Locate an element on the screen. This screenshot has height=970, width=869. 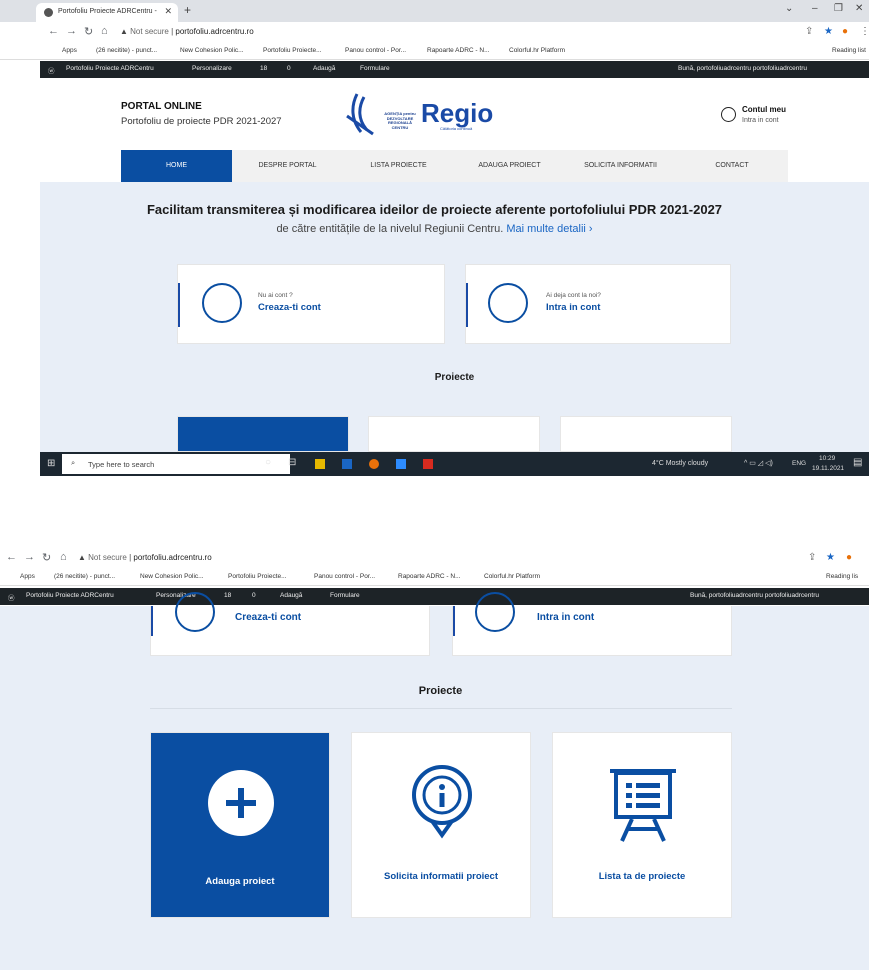
warning-icon: ▲ is located at coordinates (82, 557).